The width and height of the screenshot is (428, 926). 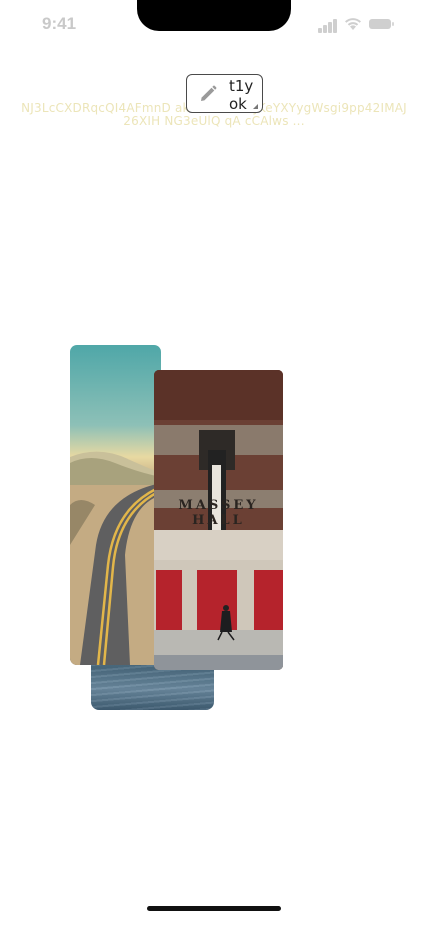 I want to click on road-scene, so click(x=115, y=558).